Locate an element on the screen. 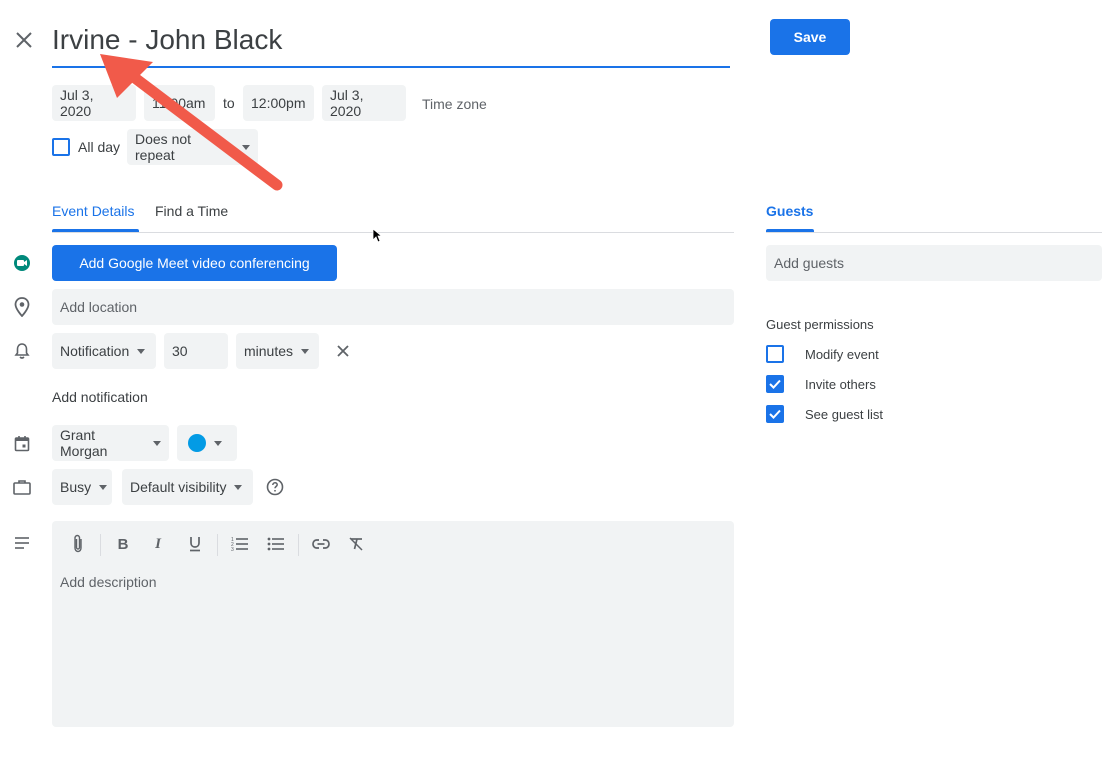  notification-unit-dropdown: minutes is located at coordinates (277, 351).